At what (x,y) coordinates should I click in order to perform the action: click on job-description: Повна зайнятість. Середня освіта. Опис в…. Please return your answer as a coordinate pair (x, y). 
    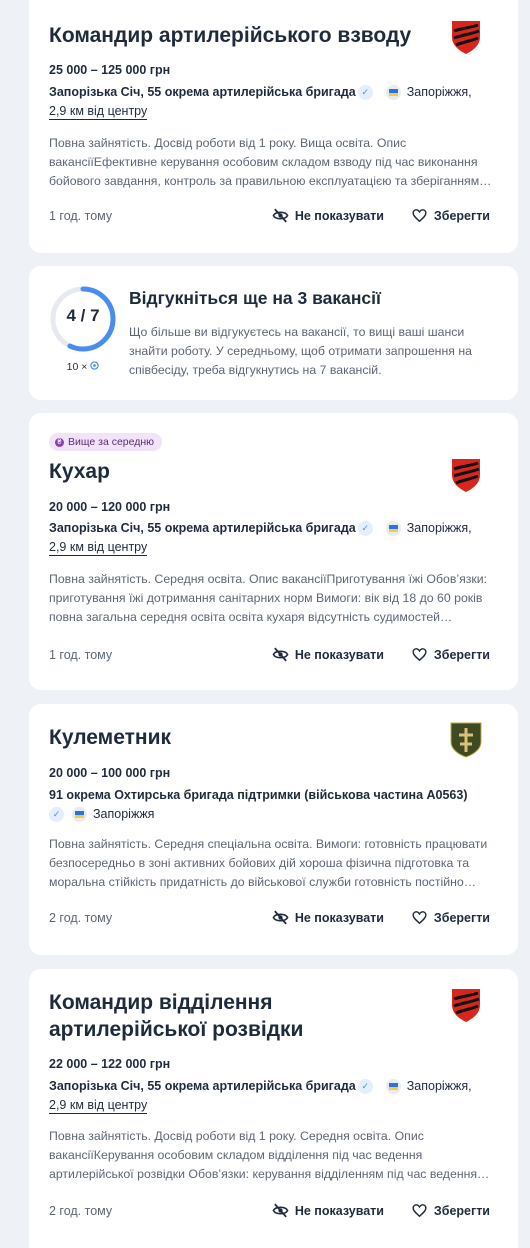
    Looking at the image, I should click on (268, 598).